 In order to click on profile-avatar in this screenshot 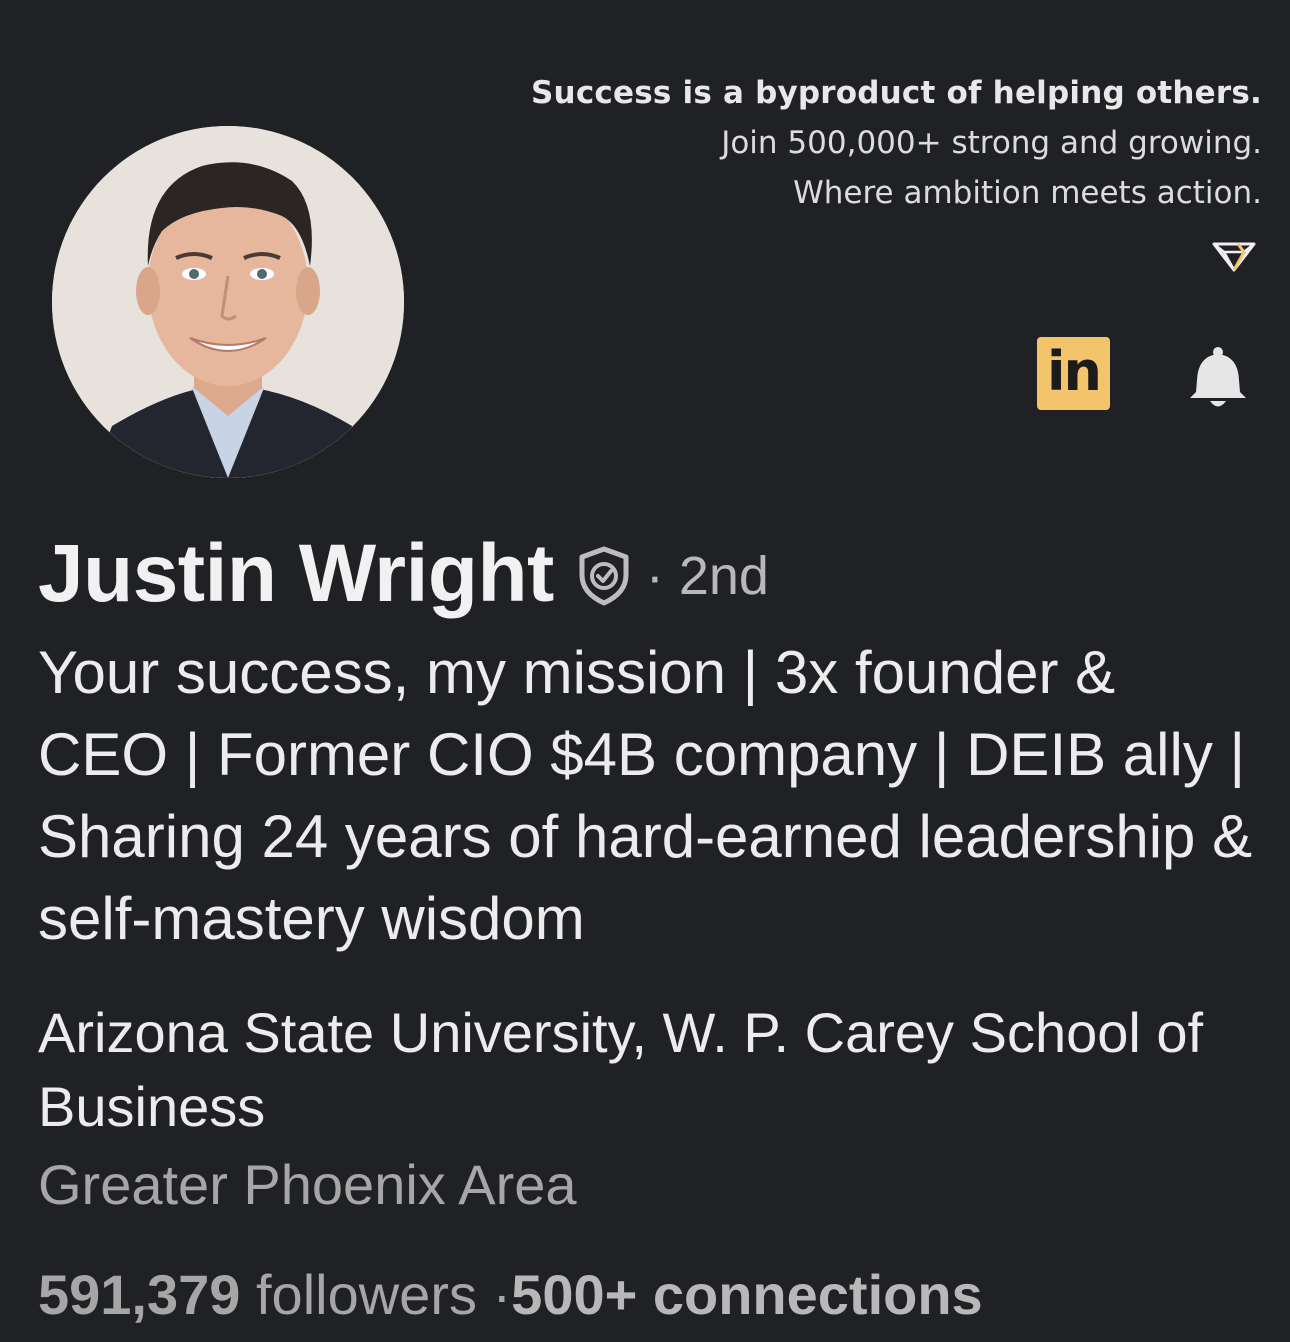, I will do `click(228, 302)`.